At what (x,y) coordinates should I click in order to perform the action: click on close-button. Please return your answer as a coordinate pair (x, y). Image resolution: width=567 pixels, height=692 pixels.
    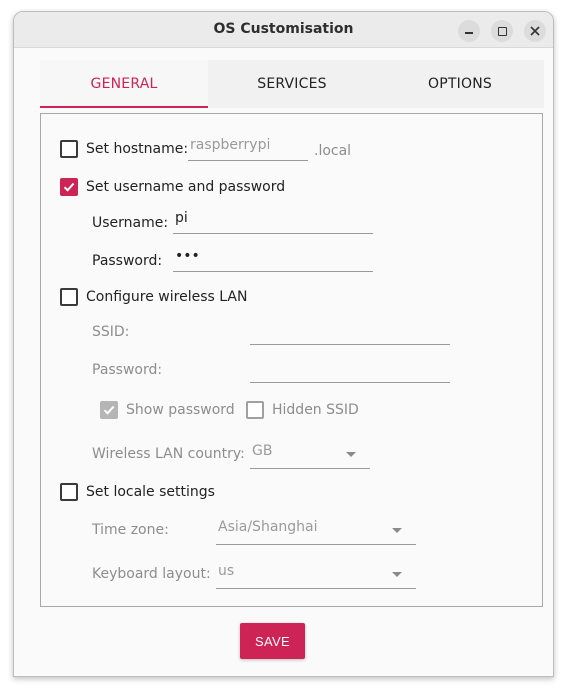
    Looking at the image, I should click on (535, 31).